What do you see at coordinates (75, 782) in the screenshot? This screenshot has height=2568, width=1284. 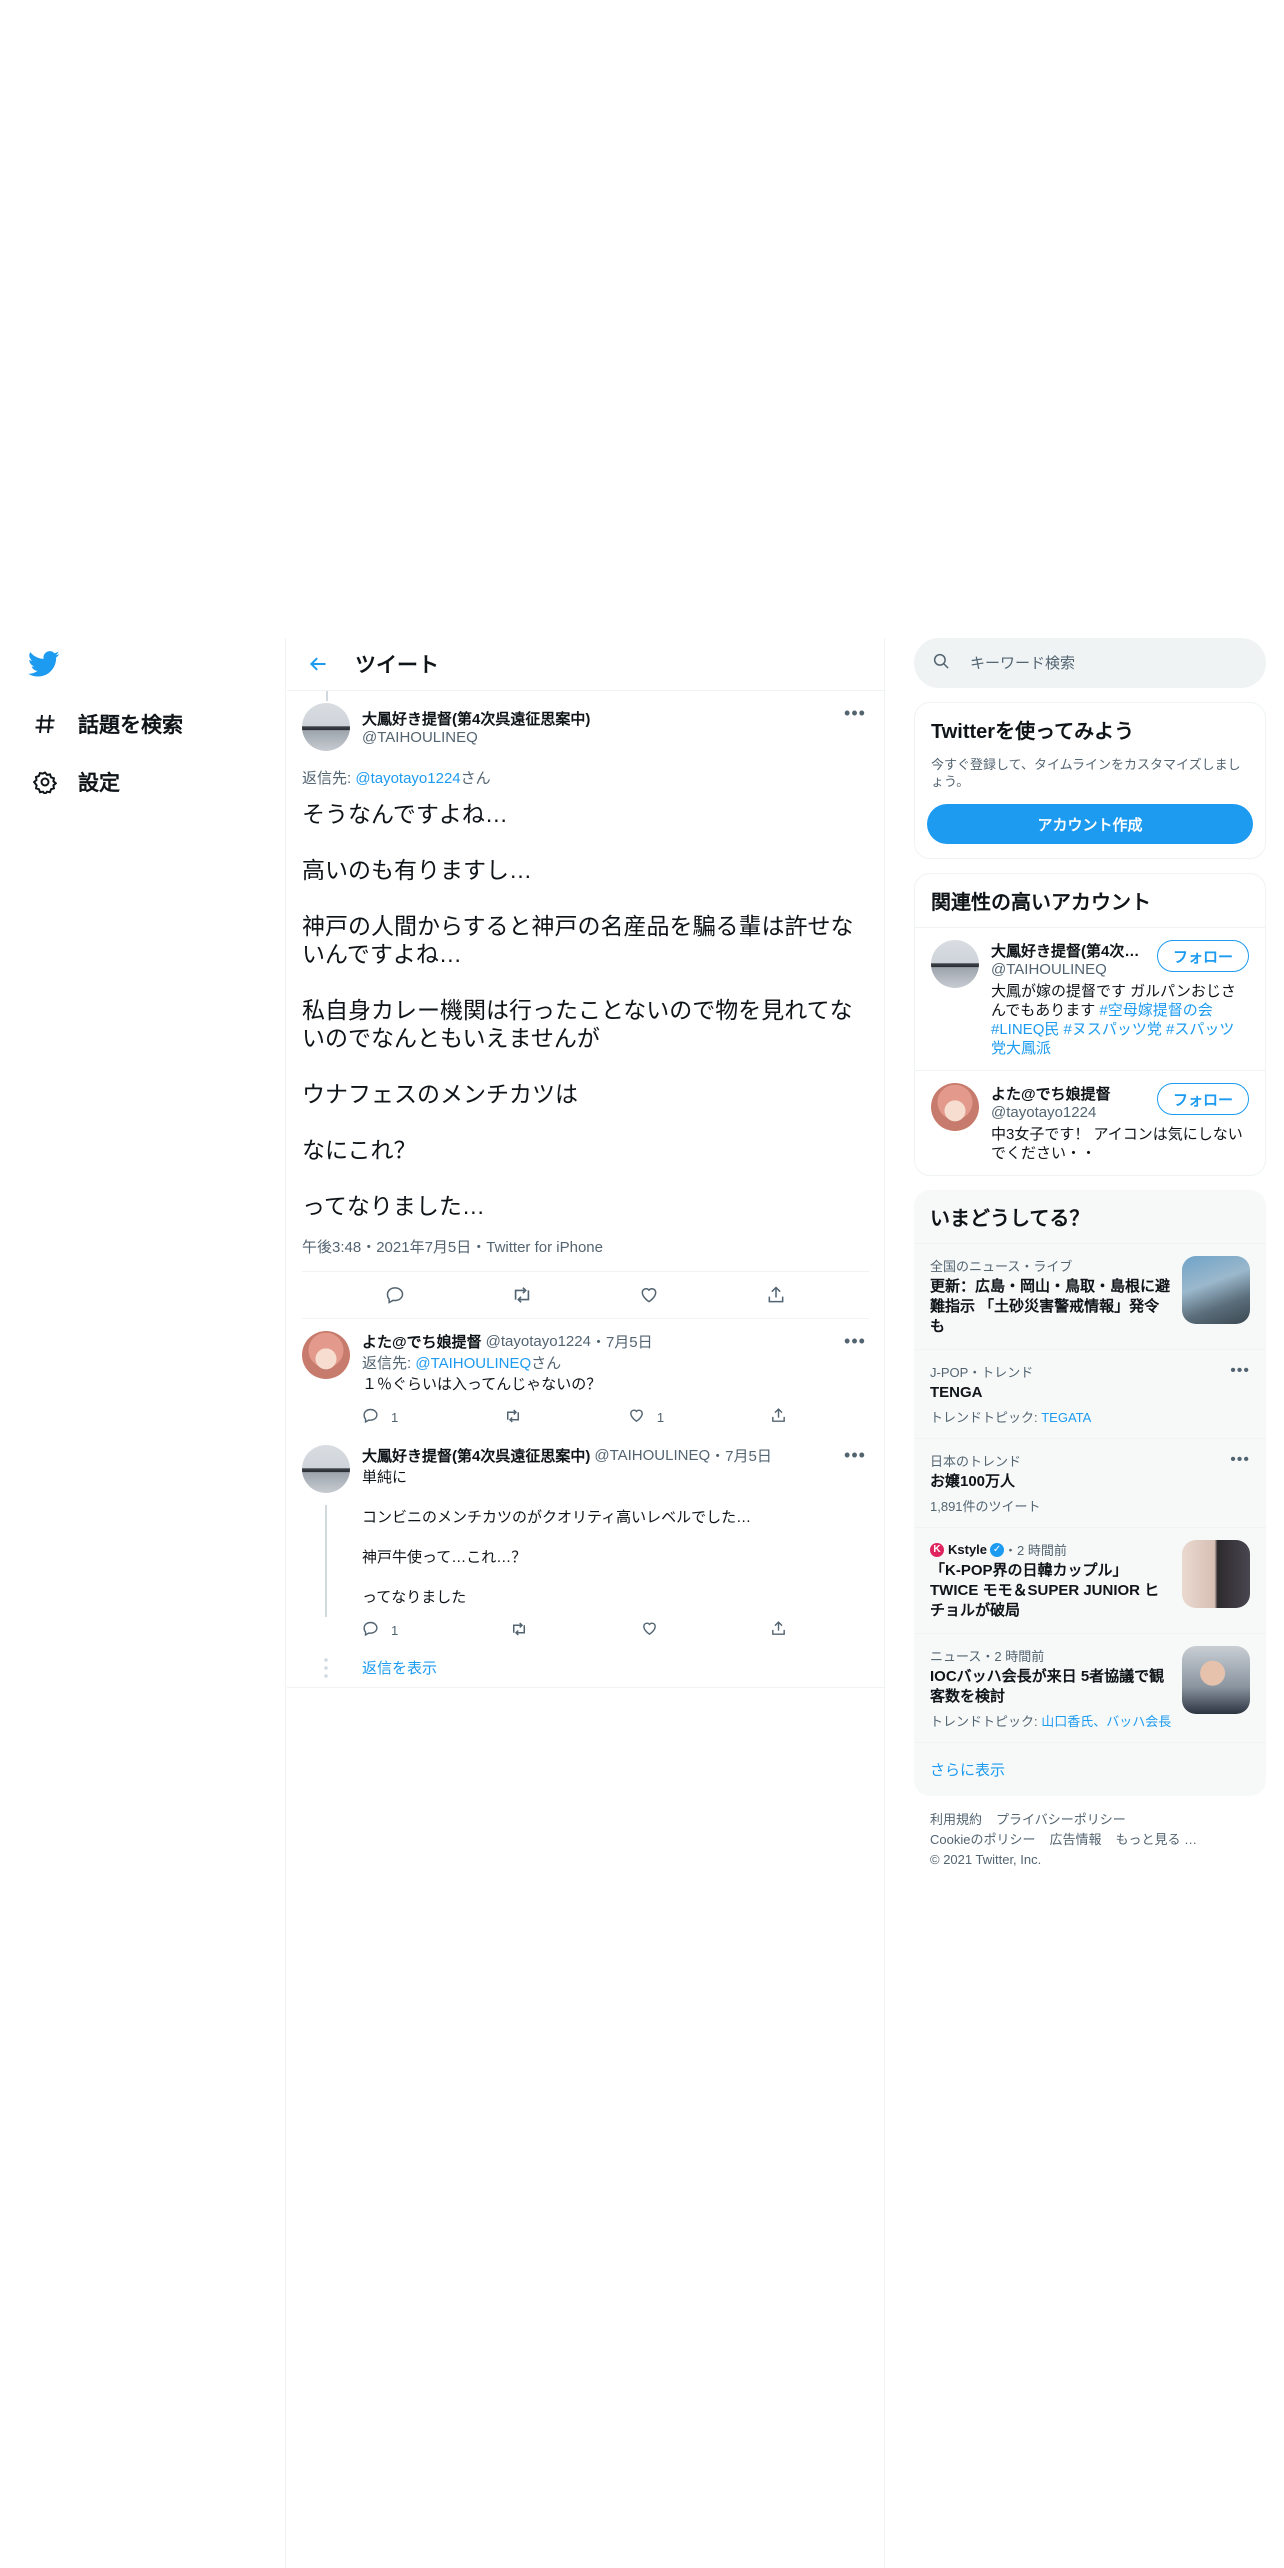 I see `nav-settings: 設定` at bounding box center [75, 782].